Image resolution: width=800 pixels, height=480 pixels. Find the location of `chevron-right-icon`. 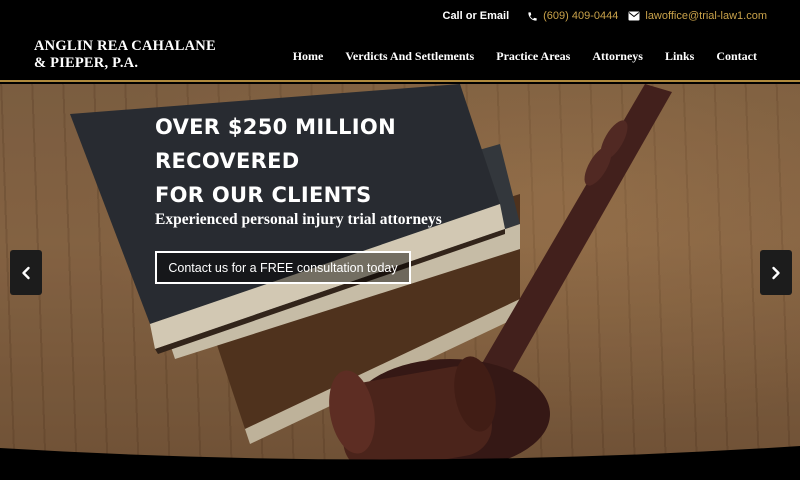

chevron-right-icon is located at coordinates (776, 272).